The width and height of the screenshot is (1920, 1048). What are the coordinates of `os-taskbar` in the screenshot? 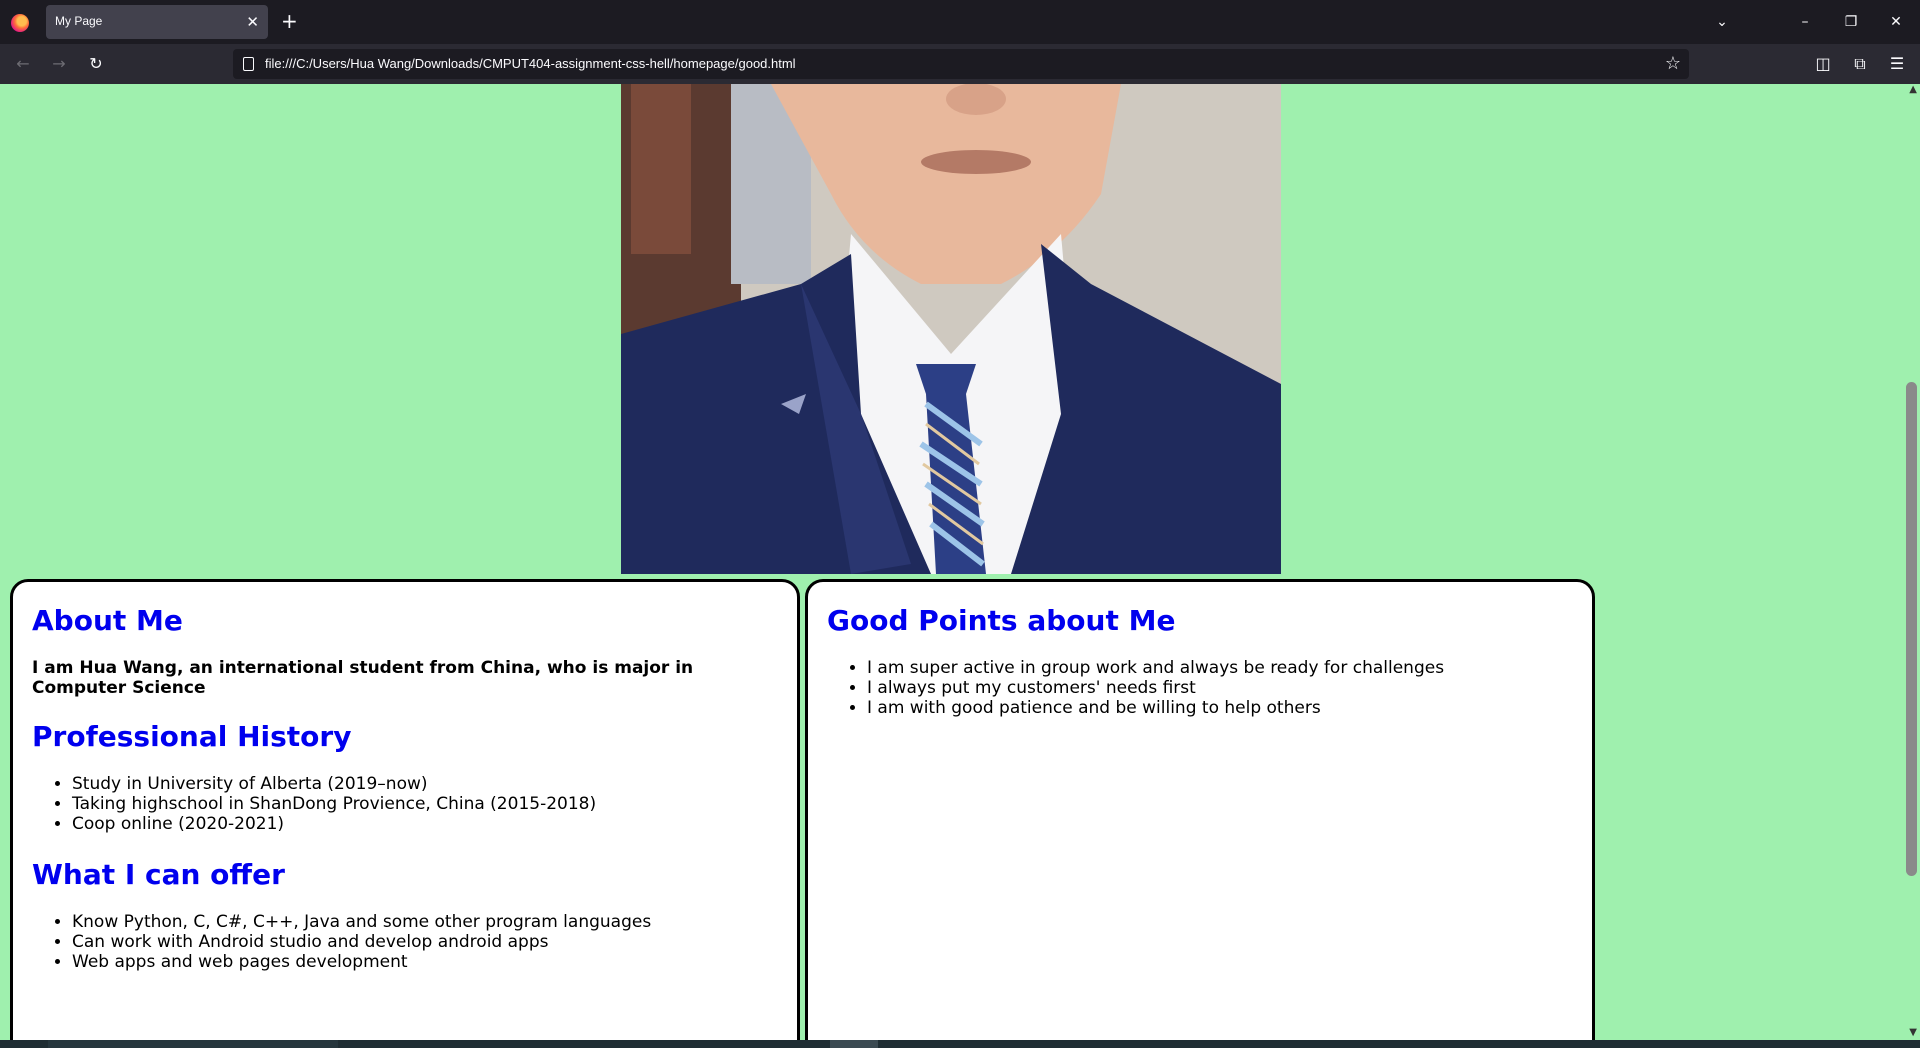 It's located at (960, 1044).